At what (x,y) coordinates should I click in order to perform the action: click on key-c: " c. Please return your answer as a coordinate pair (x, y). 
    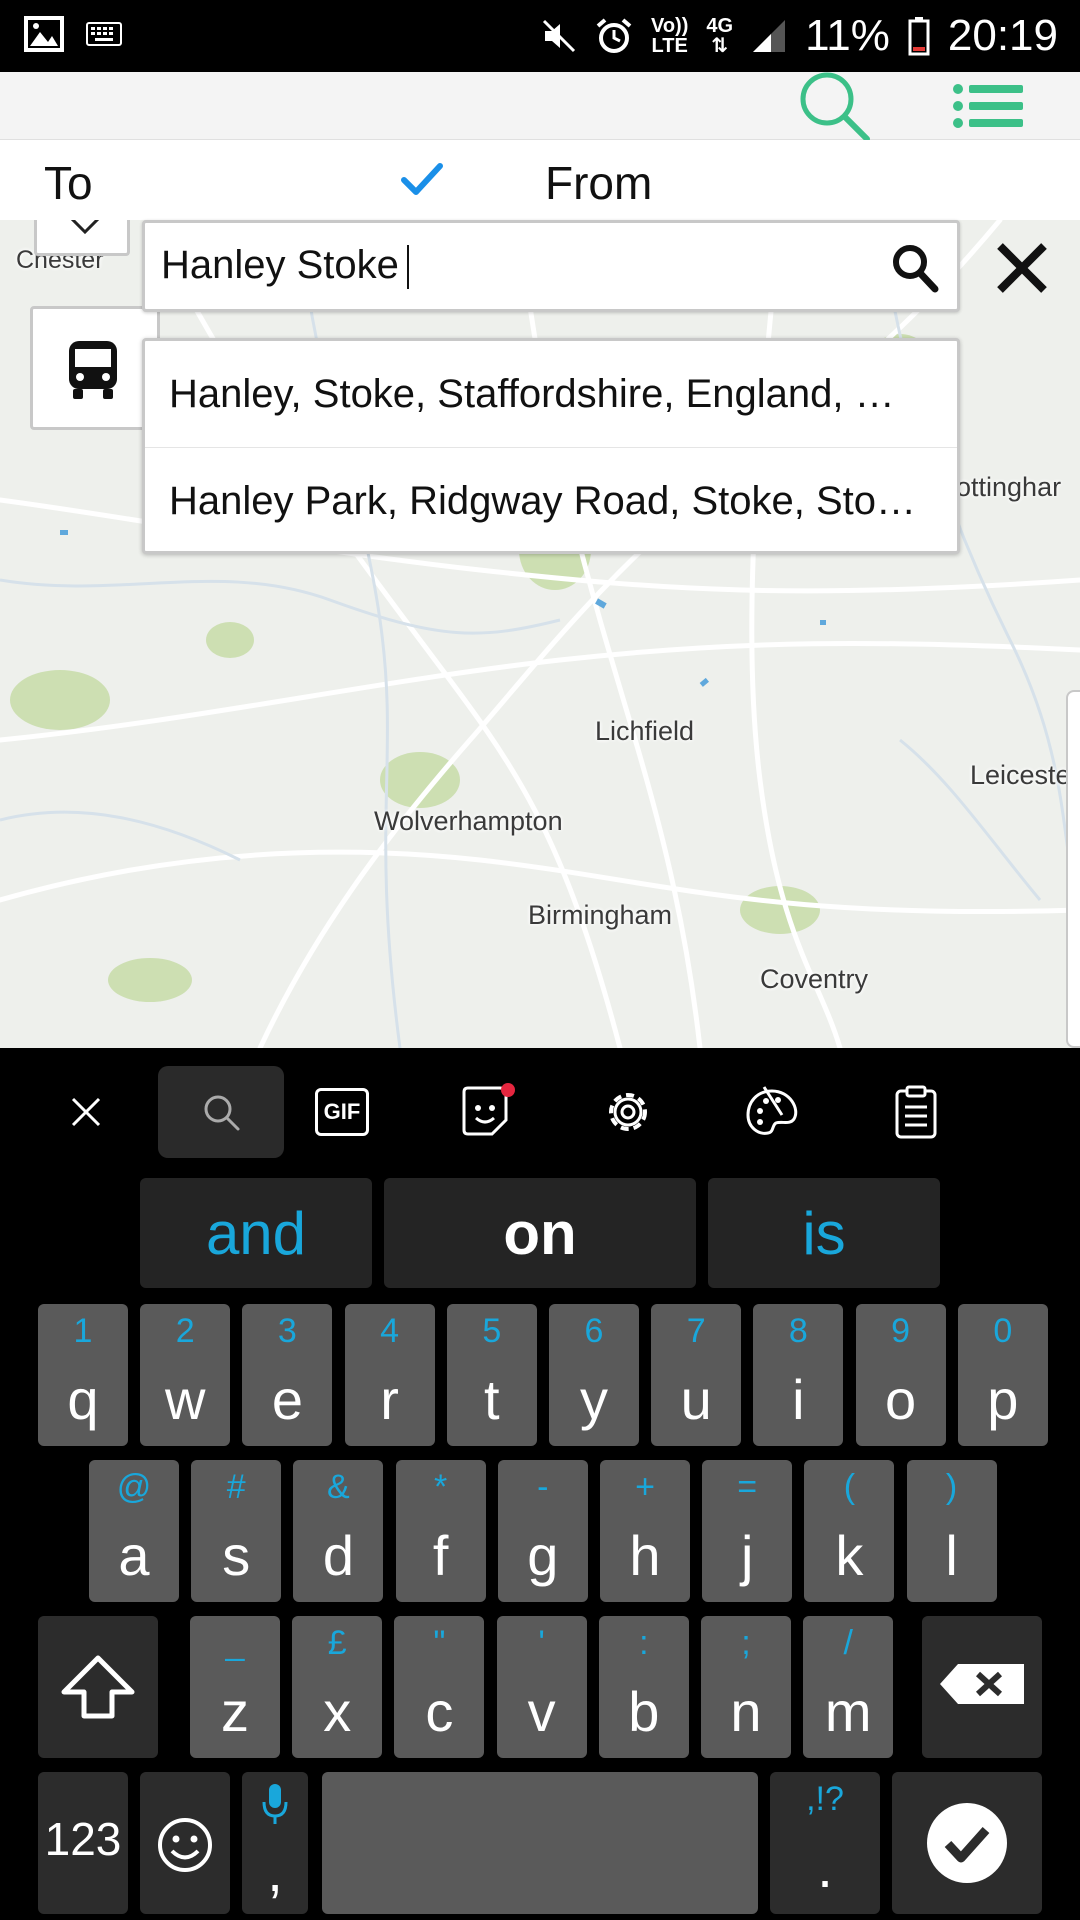
    Looking at the image, I should click on (439, 1687).